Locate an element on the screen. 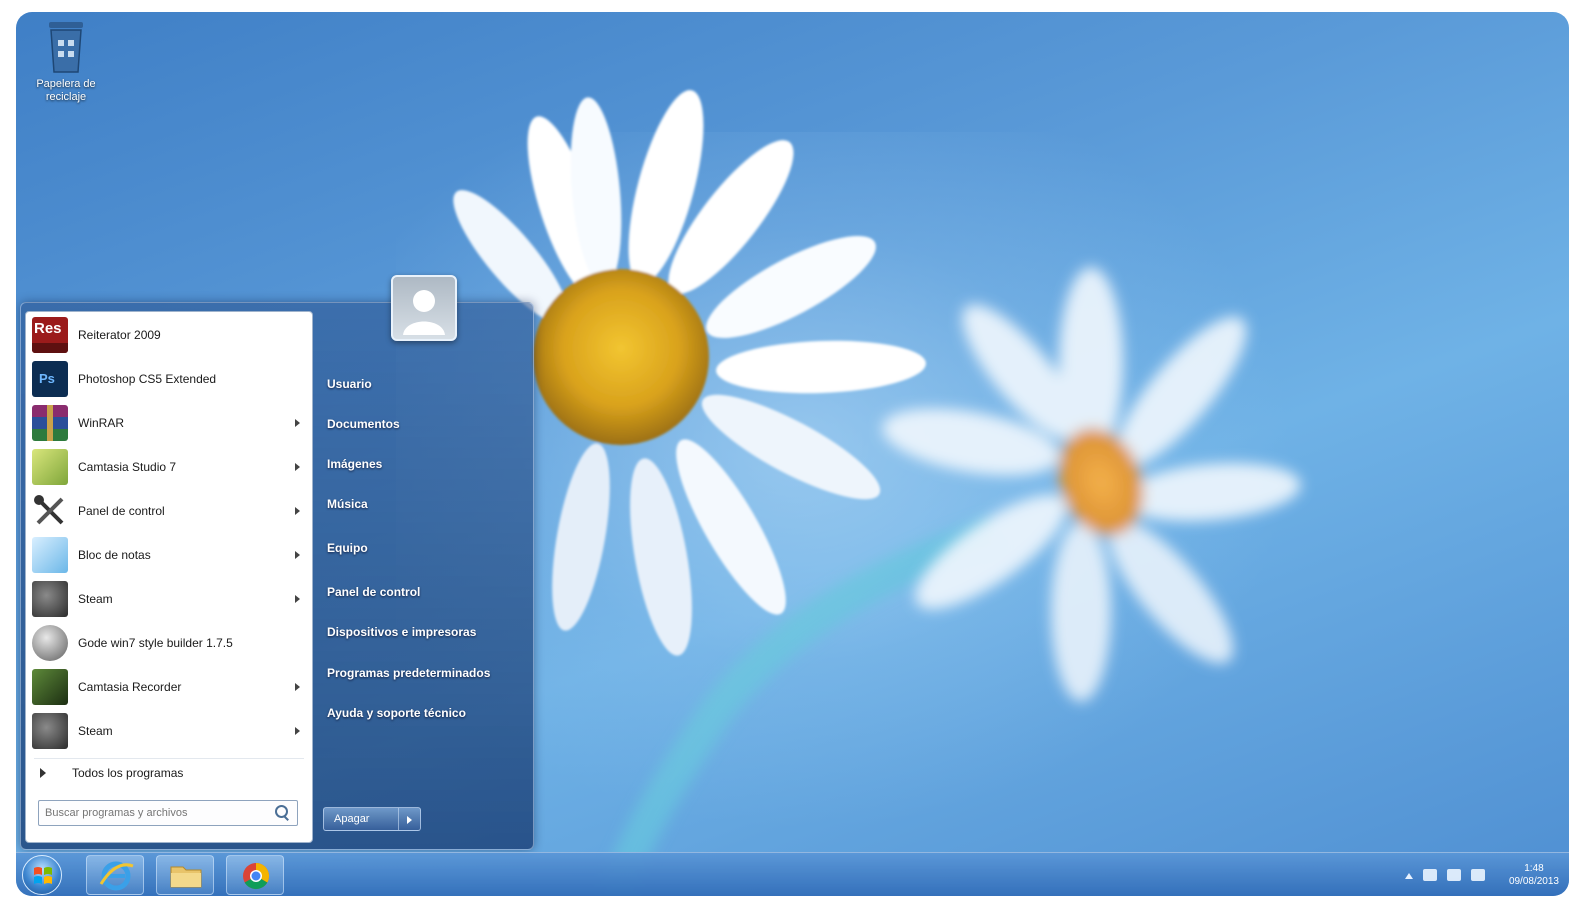 The height and width of the screenshot is (900, 1581). right-link-music: Música is located at coordinates (347, 504).